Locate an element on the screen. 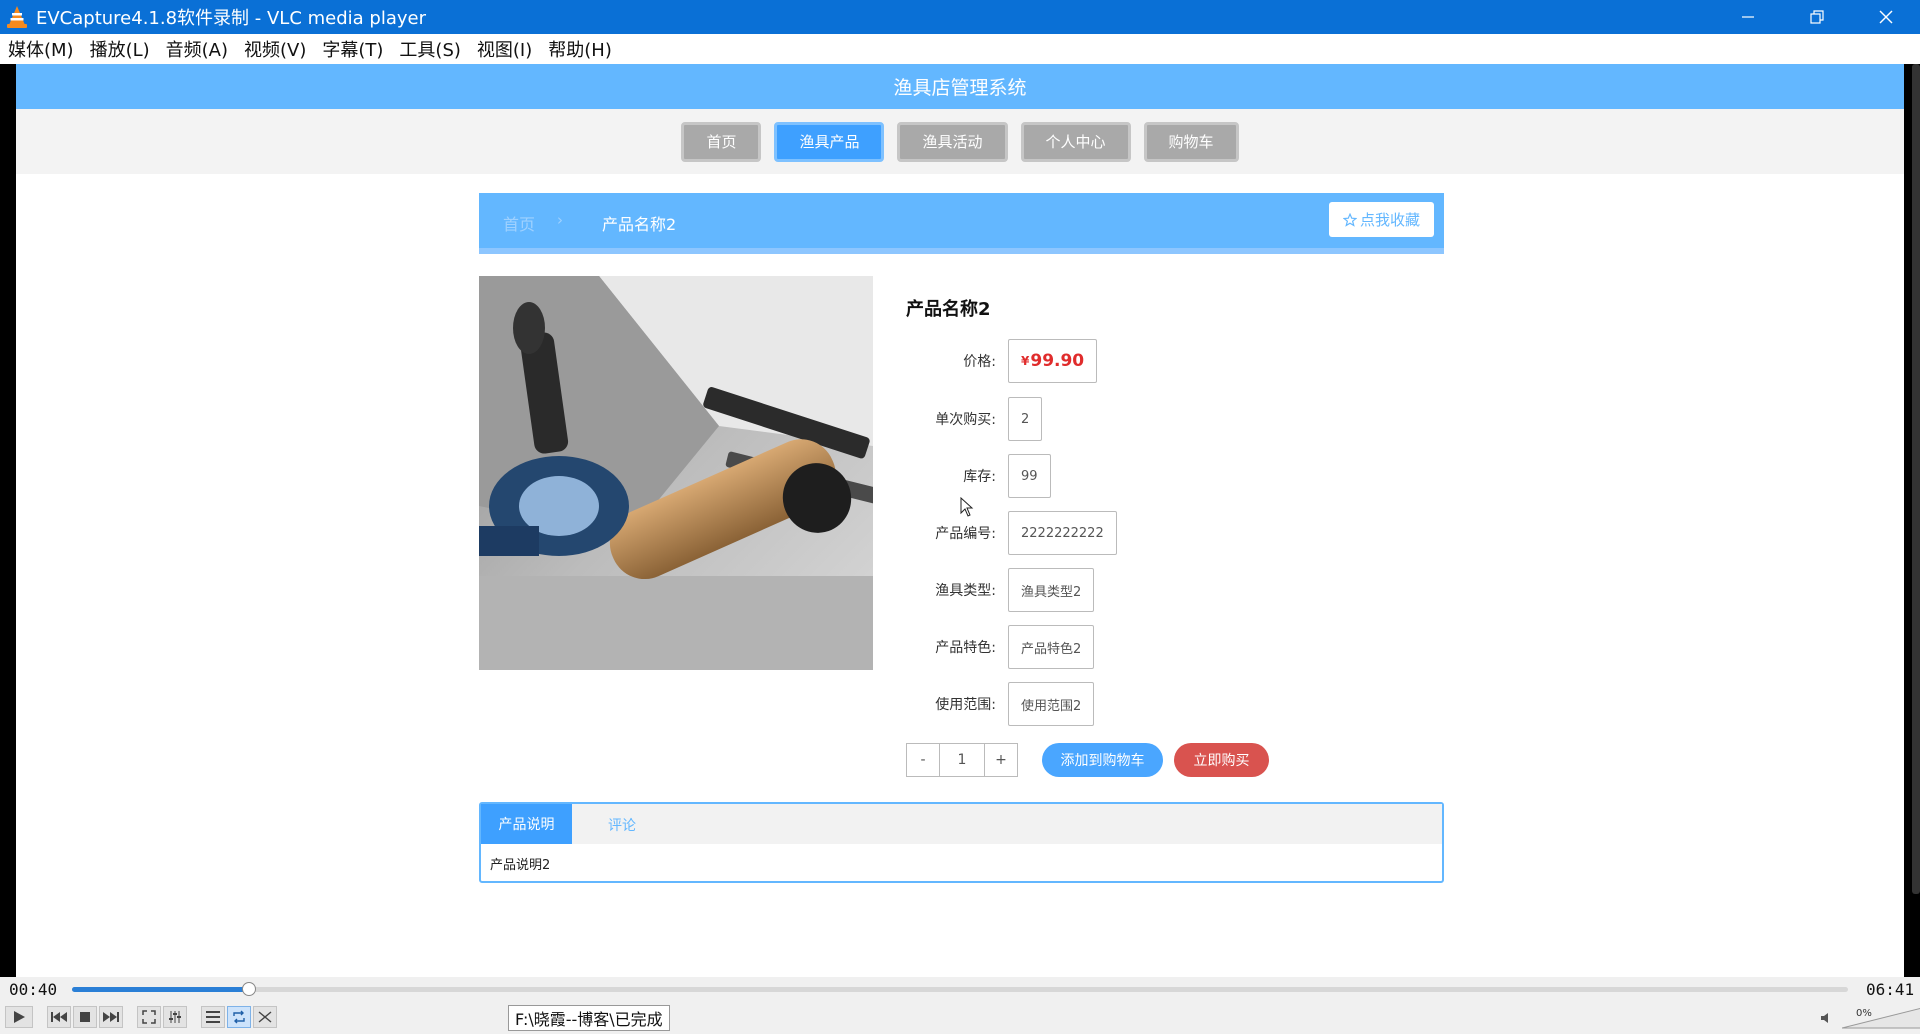 This screenshot has height=1034, width=1920. field-tackle-type: 渔具类型: 渔具类型2 is located at coordinates (1000, 590).